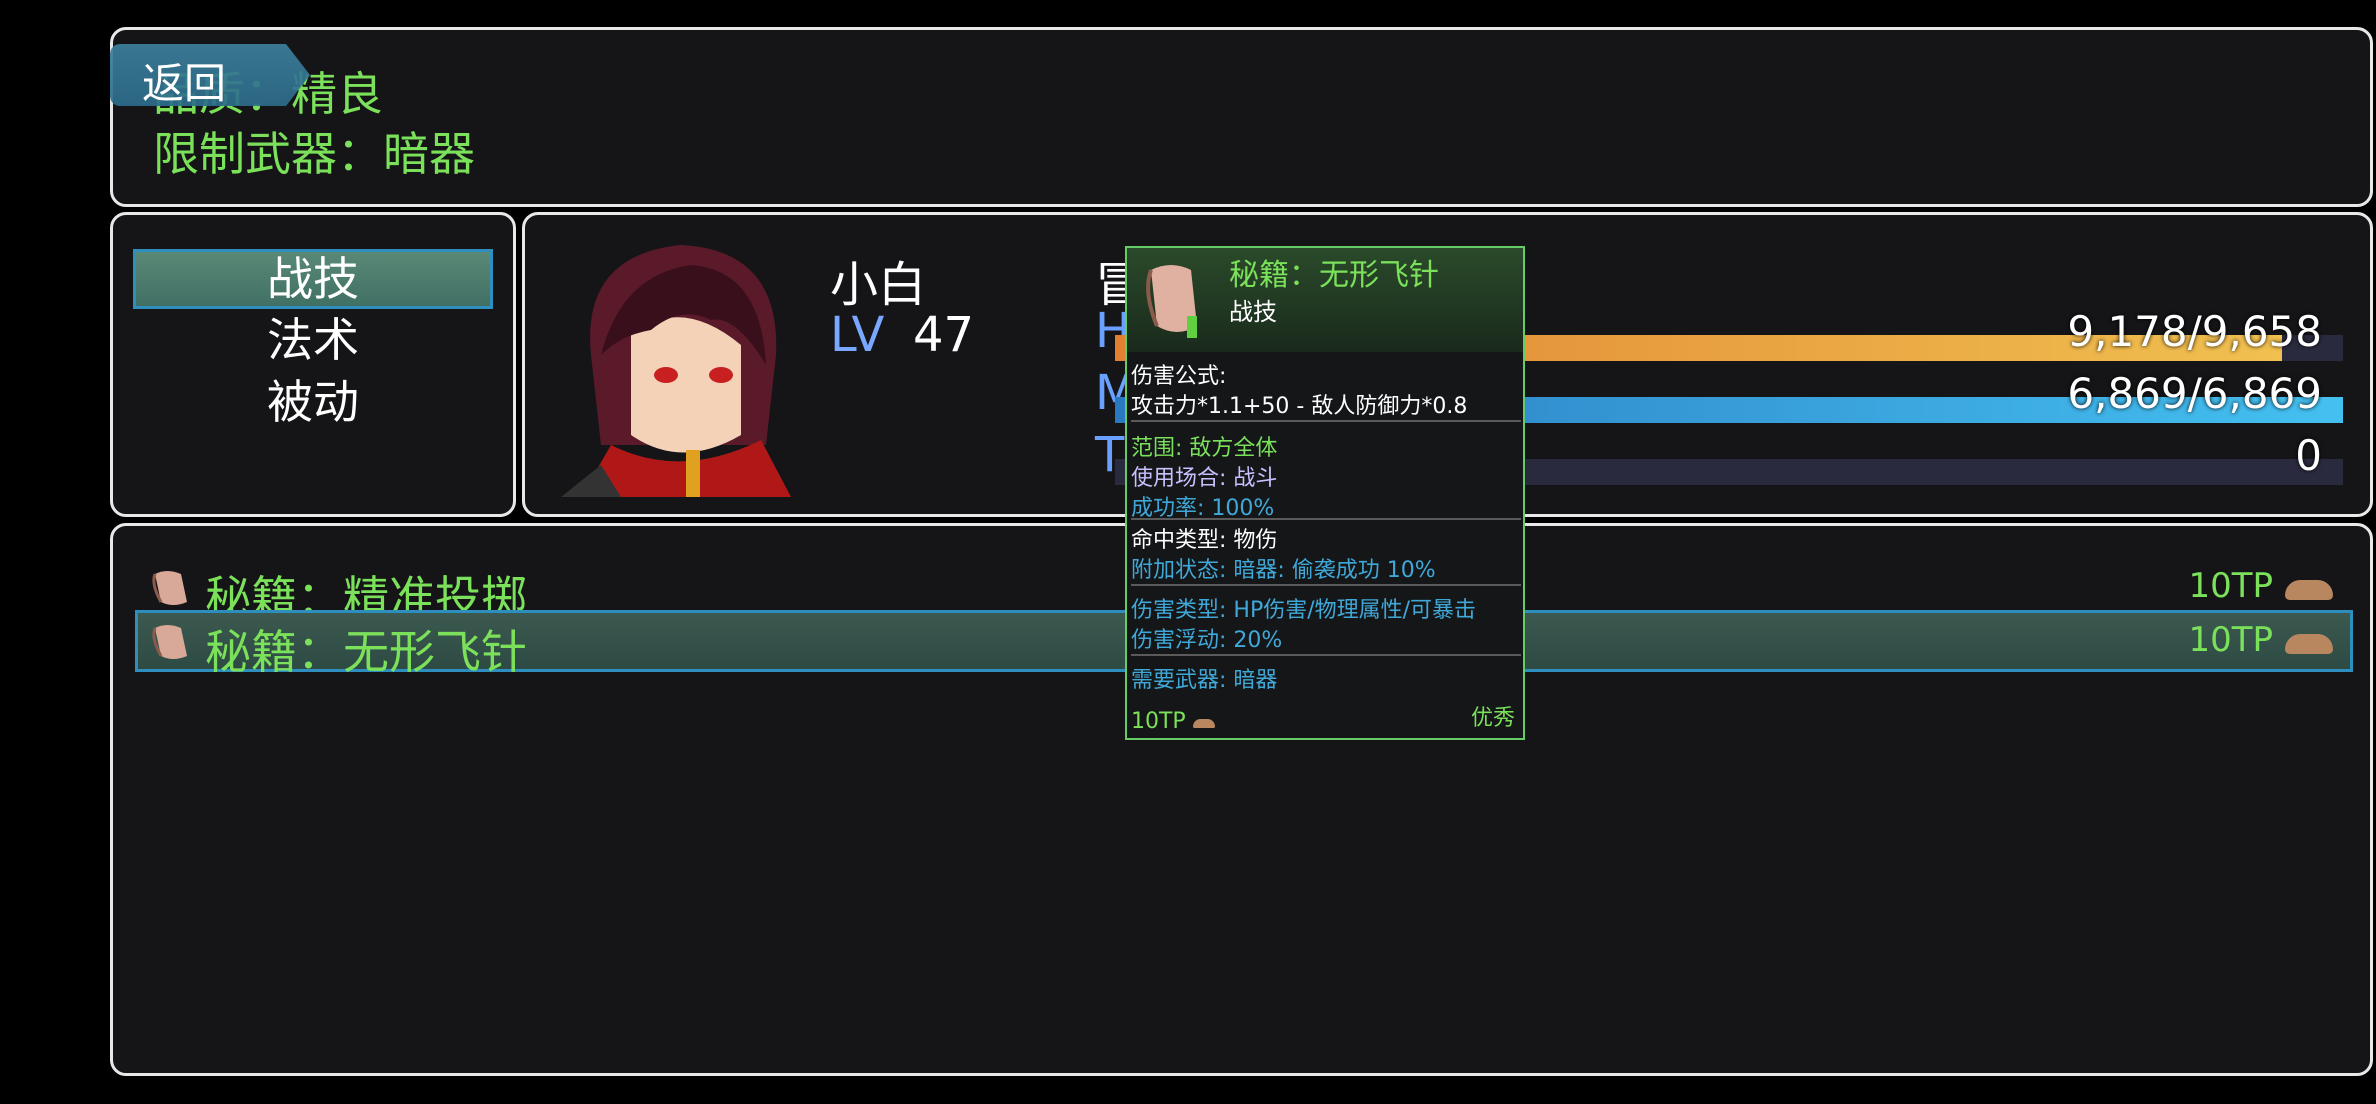 Image resolution: width=2376 pixels, height=1104 pixels. Describe the element at coordinates (2194, 393) in the screenshot. I see `mp-value: 6,869/6,869` at that location.